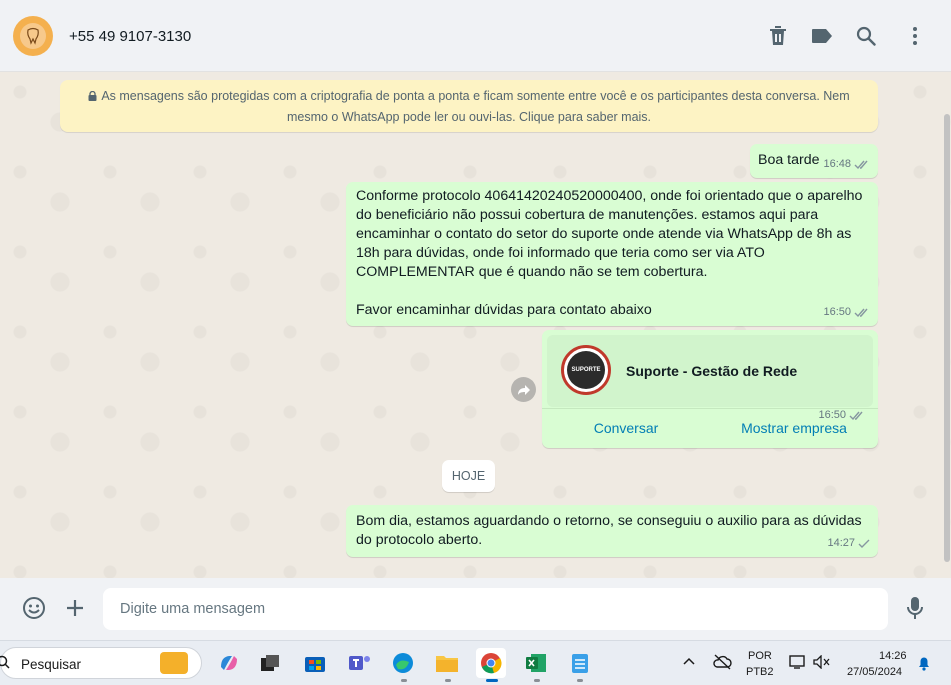  I want to click on briefcase-icon, so click(174, 663).